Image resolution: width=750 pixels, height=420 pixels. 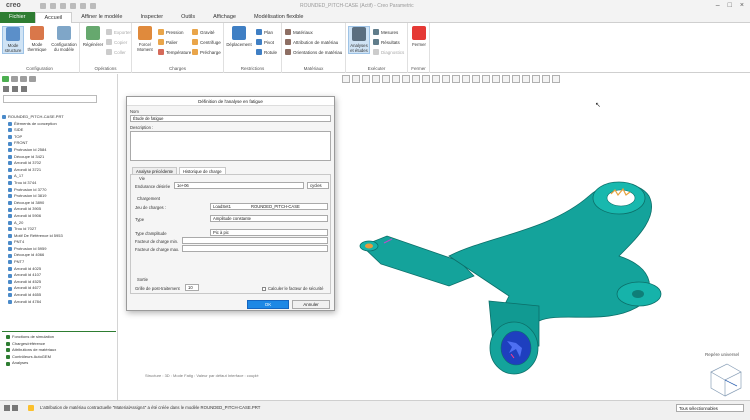 What do you see at coordinates (476, 79) in the screenshot?
I see `constraint-display-icon` at bounding box center [476, 79].